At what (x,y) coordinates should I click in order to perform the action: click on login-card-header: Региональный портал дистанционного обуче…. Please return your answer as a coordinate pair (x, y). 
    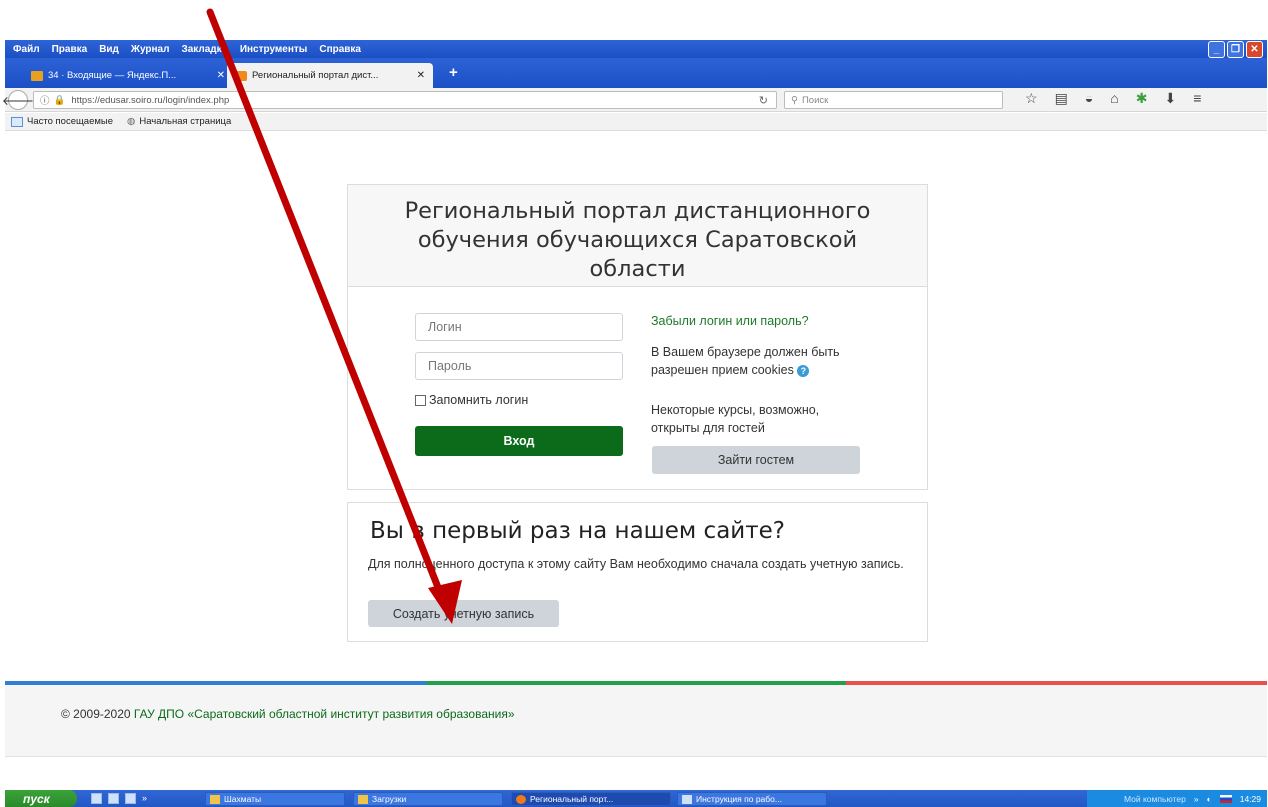
    Looking at the image, I should click on (637, 236).